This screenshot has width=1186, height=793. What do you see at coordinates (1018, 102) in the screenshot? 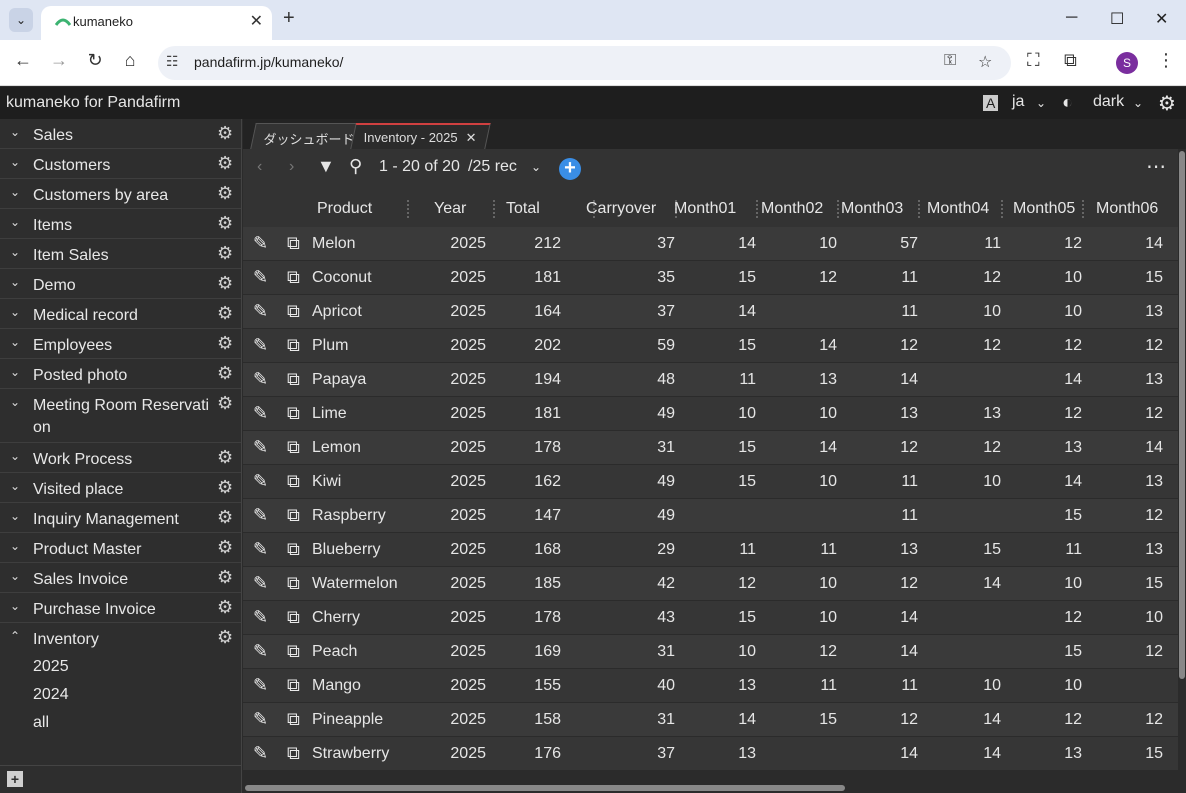
I see `language-select: ja` at bounding box center [1018, 102].